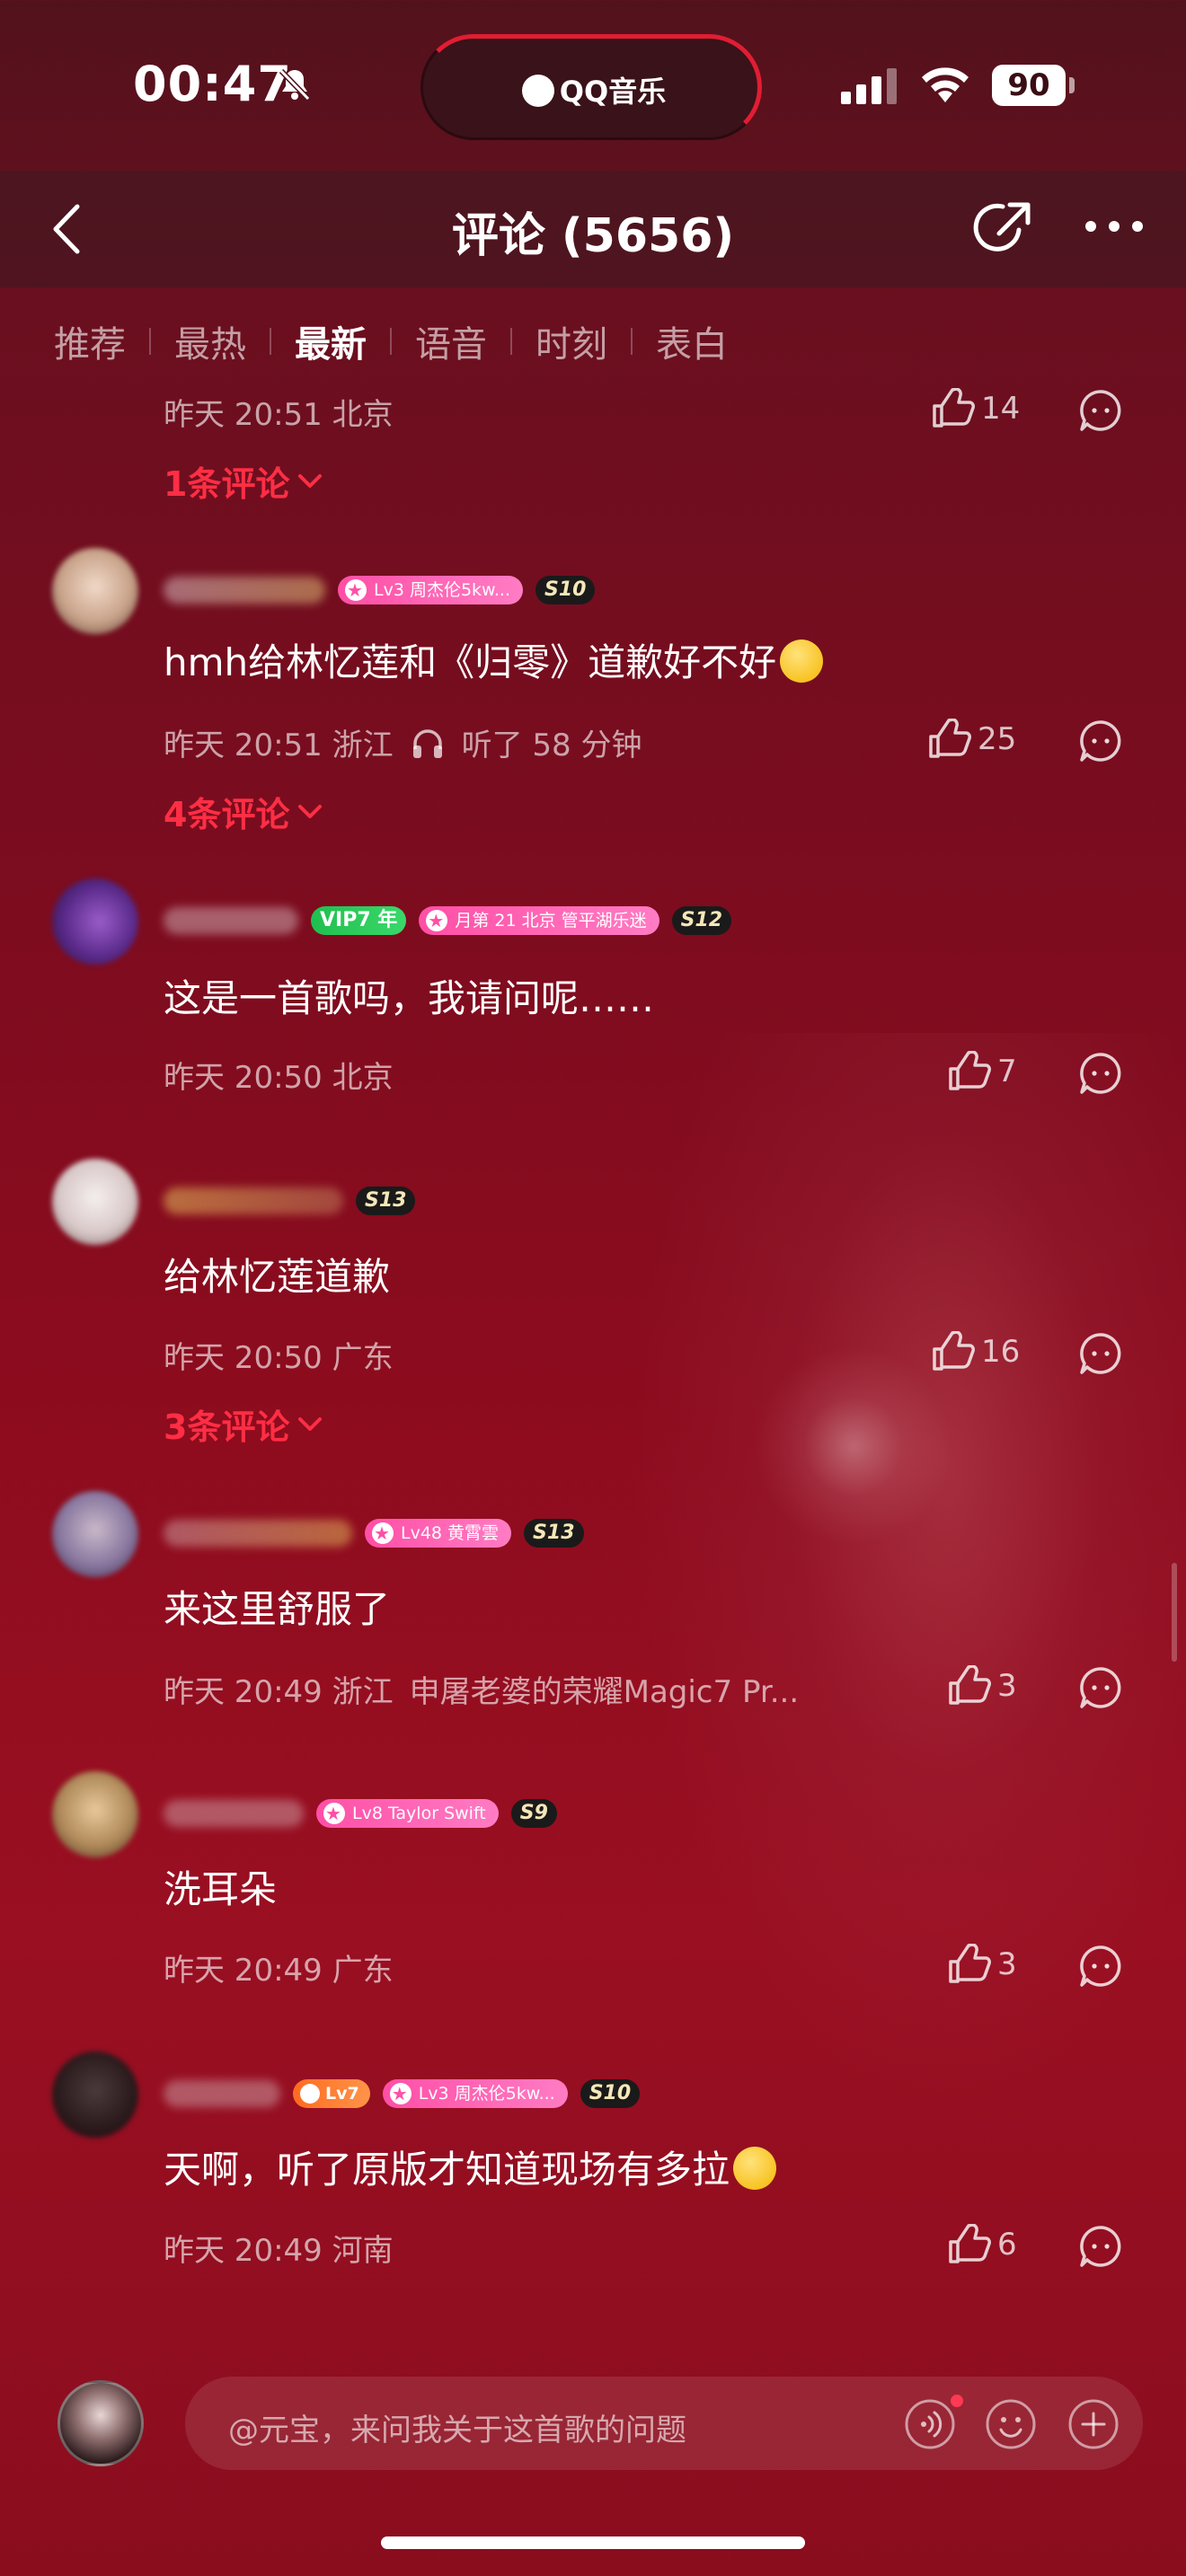 This screenshot has height=2576, width=1186. I want to click on status-bar: 00:47 QQ音乐 90, so click(593, 85).